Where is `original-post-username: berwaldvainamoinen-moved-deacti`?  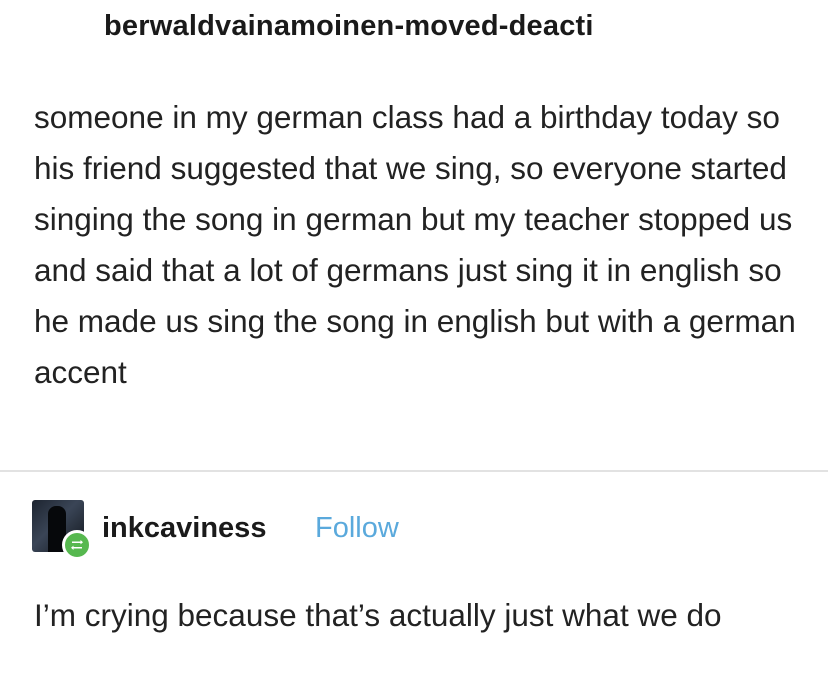 original-post-username: berwaldvainamoinen-moved-deacti is located at coordinates (349, 26).